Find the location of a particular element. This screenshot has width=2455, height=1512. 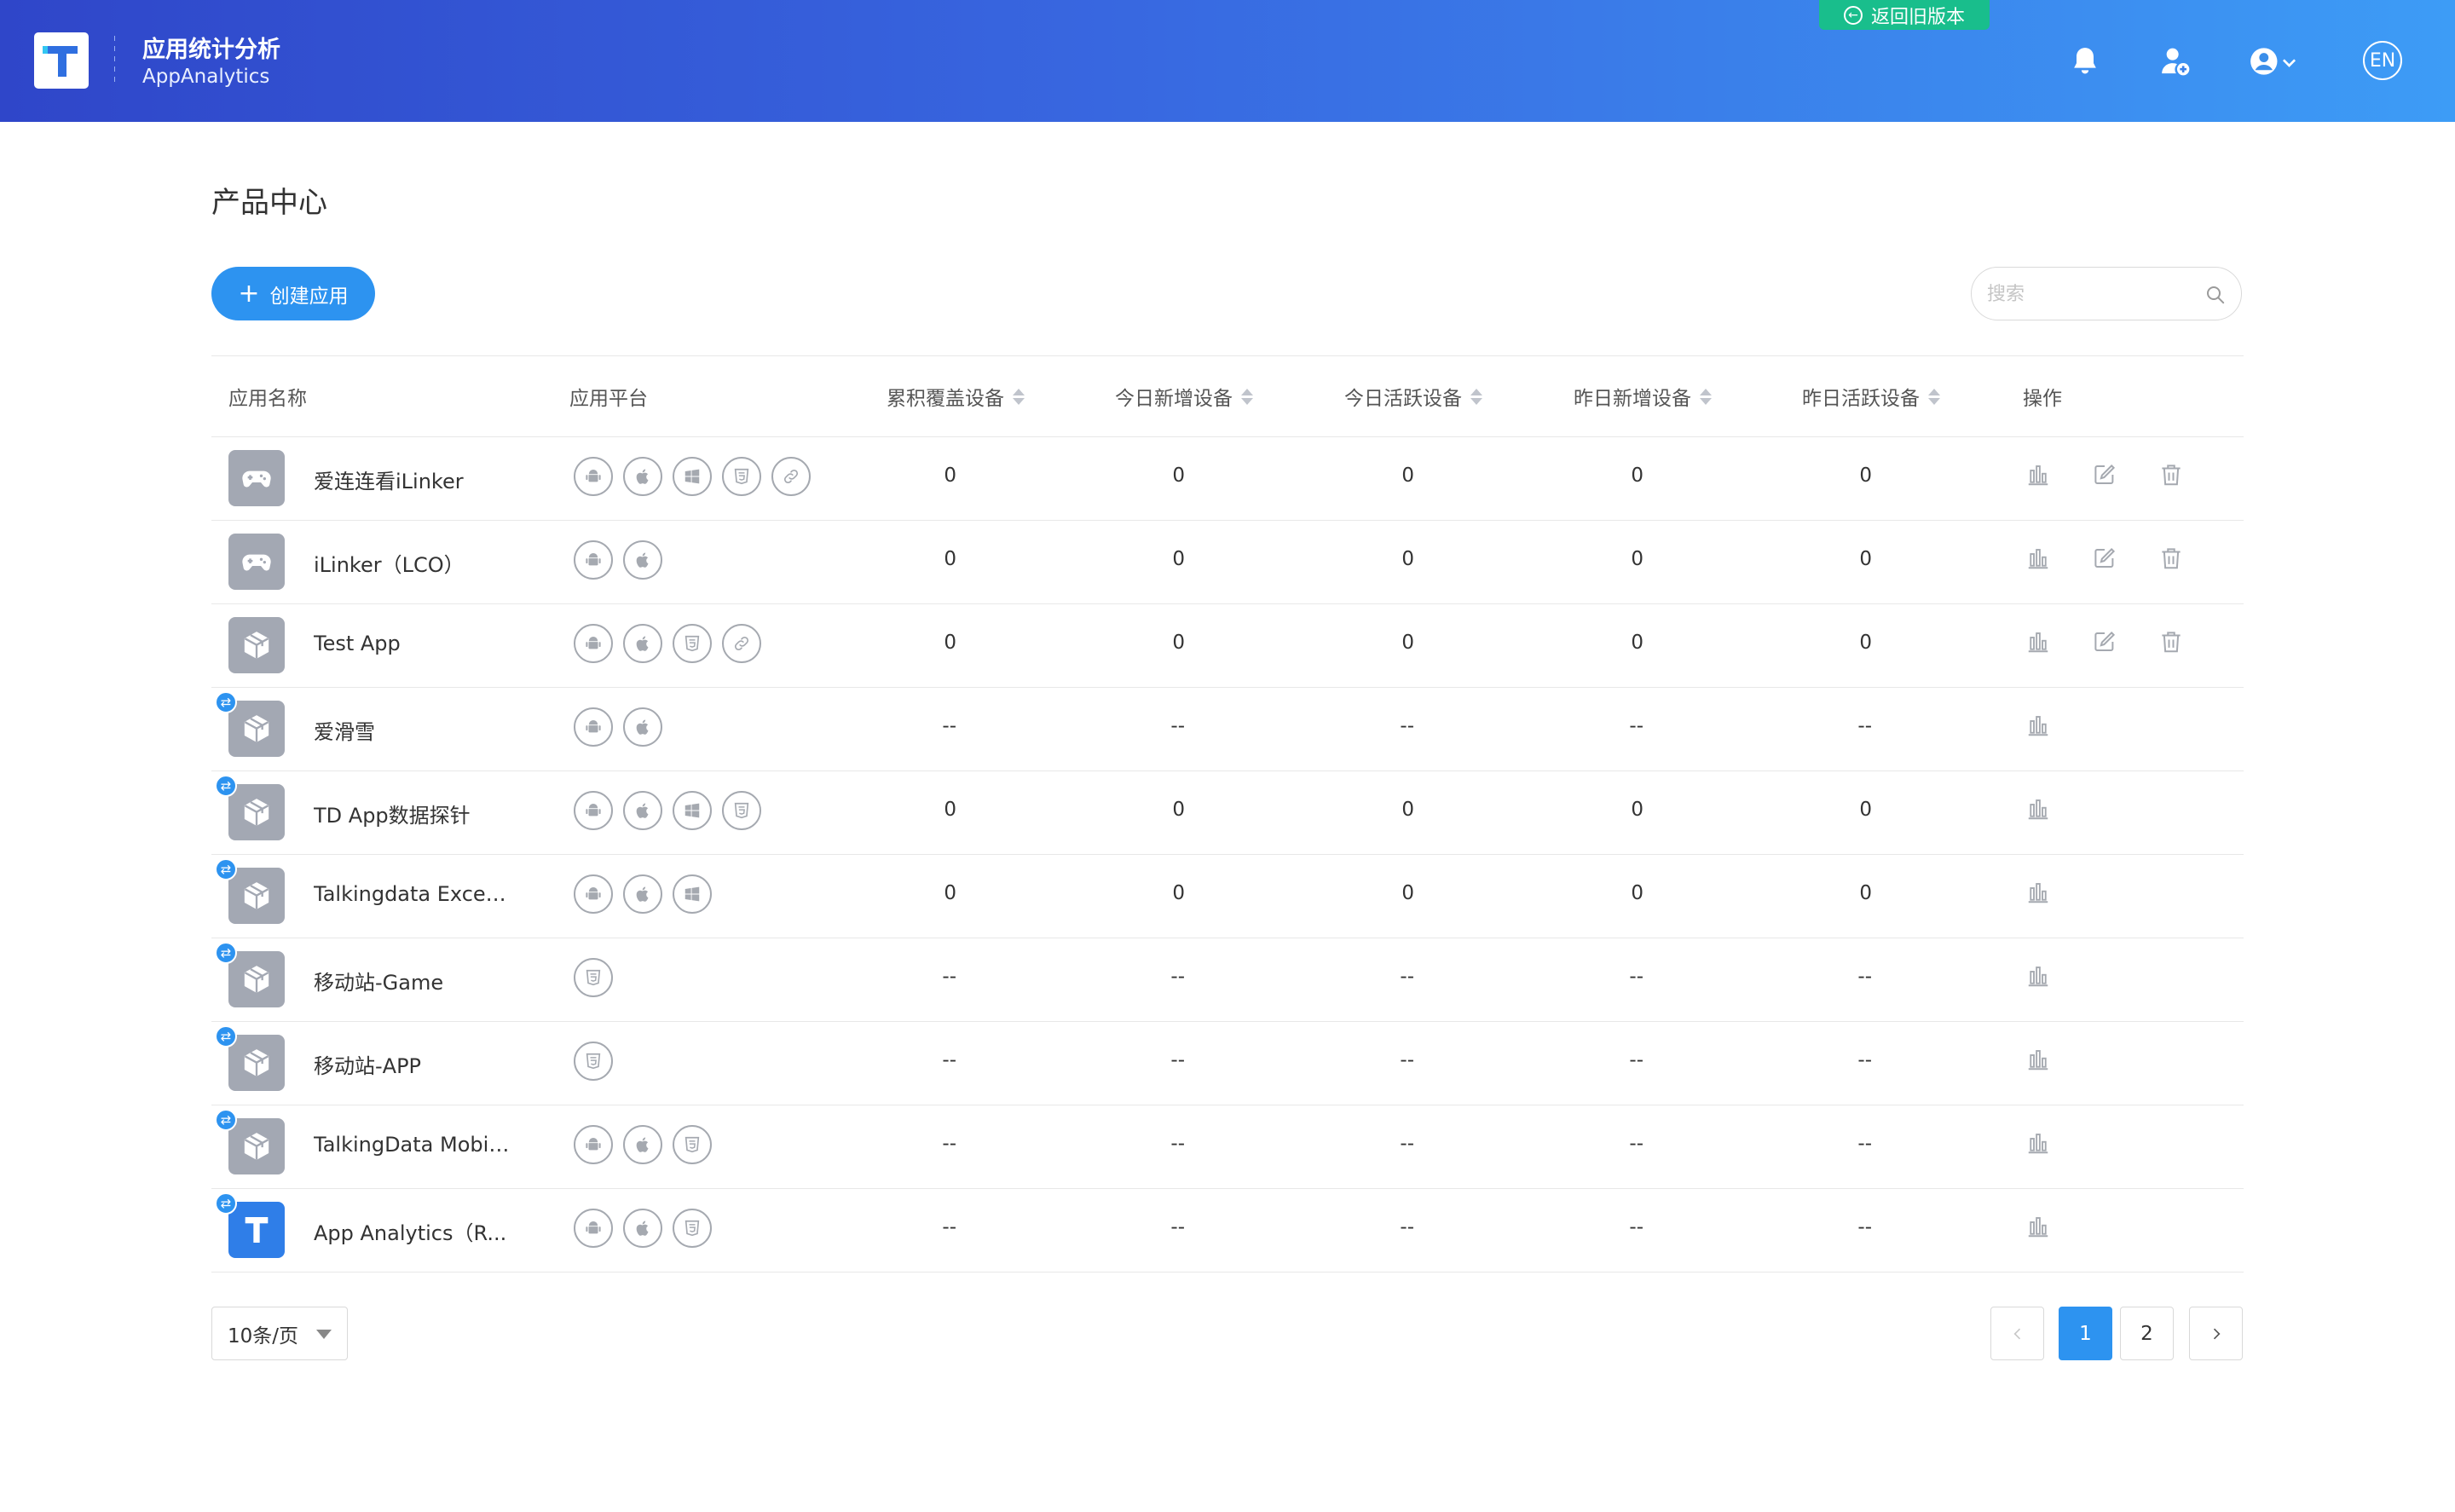

search-input is located at coordinates (2089, 294).